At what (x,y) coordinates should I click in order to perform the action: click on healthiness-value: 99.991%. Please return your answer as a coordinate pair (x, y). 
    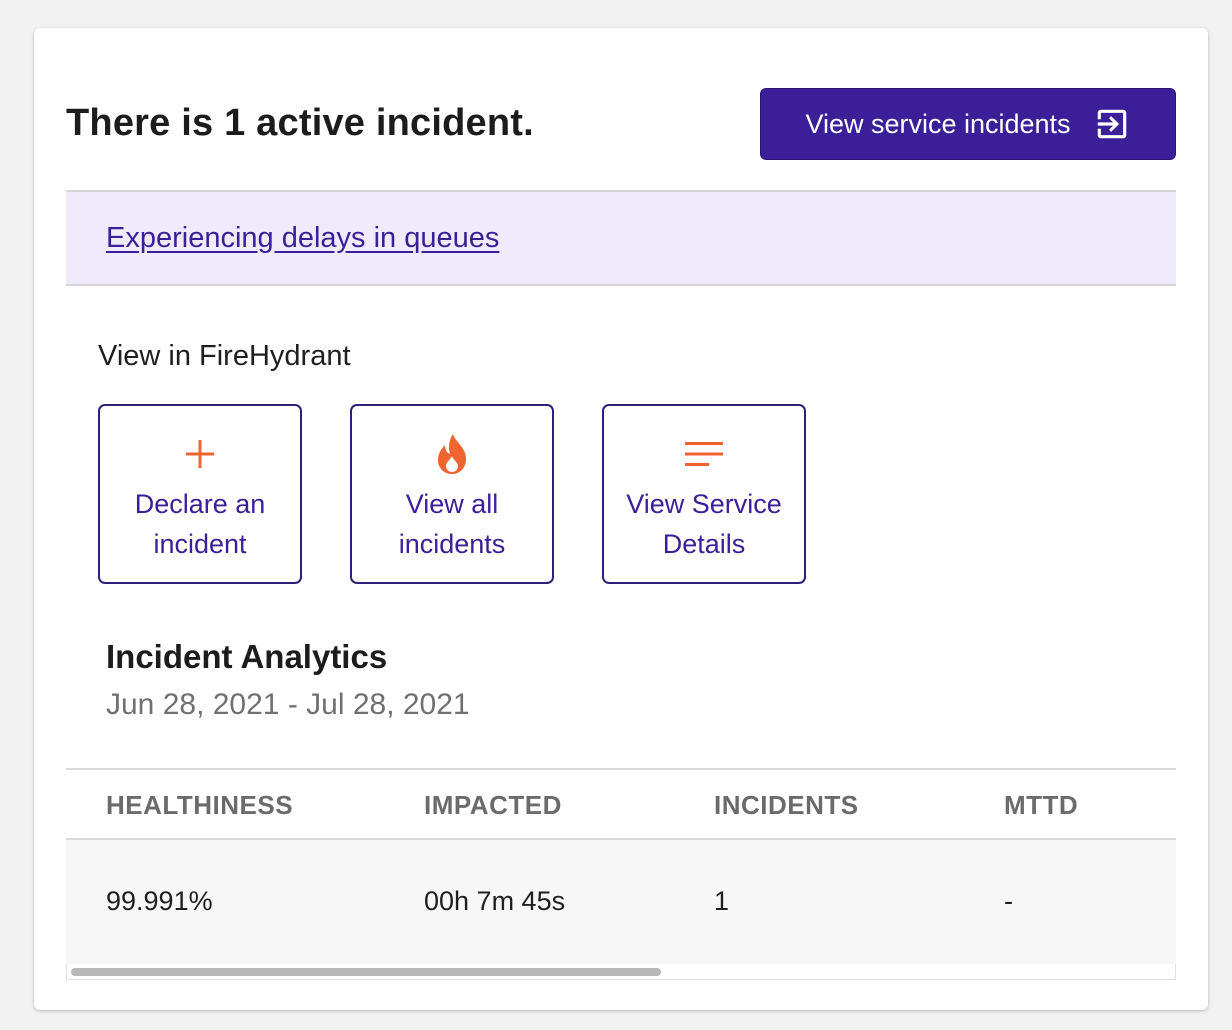
    Looking at the image, I should click on (159, 901).